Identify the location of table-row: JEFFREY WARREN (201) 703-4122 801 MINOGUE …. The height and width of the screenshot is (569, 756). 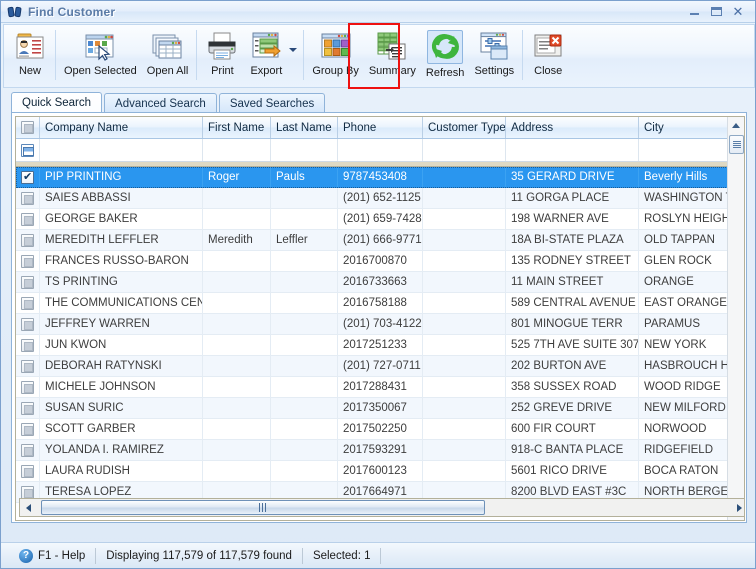
(380, 324).